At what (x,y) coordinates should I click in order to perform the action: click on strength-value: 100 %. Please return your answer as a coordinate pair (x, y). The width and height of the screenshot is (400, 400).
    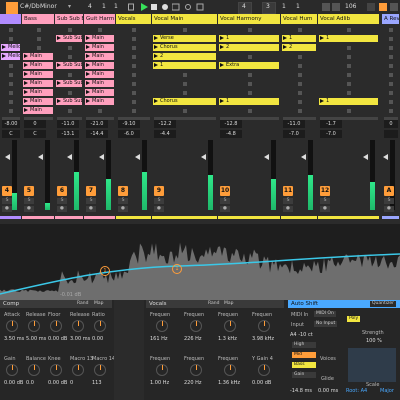
    Looking at the image, I should click on (374, 341).